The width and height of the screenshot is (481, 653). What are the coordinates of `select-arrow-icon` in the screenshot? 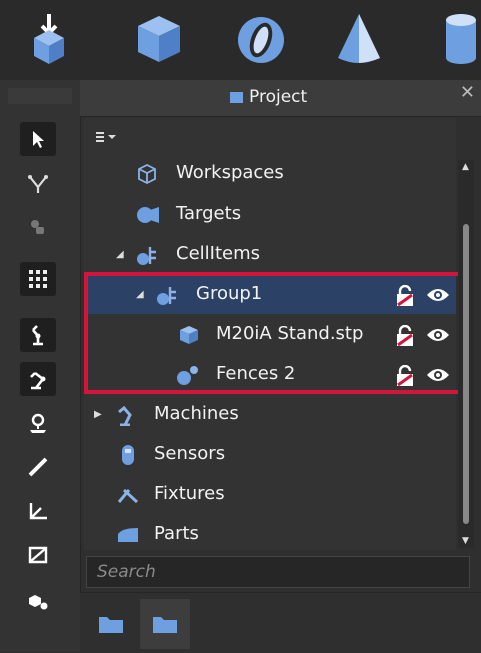 It's located at (38, 139).